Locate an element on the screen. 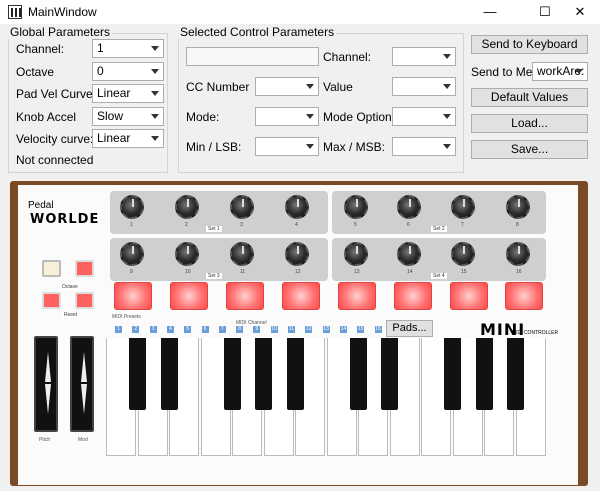  reset-left-button is located at coordinates (51, 300).